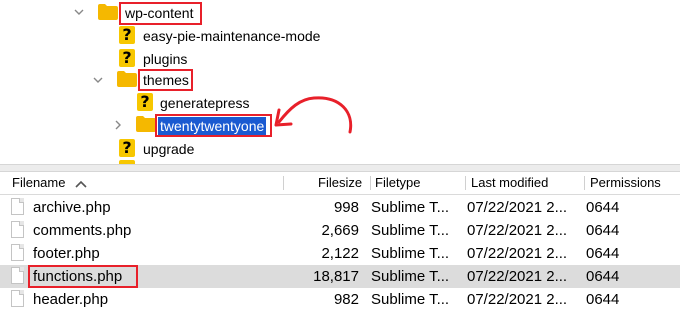 Image resolution: width=680 pixels, height=315 pixels. I want to click on column-label: Permissions, so click(625, 182).